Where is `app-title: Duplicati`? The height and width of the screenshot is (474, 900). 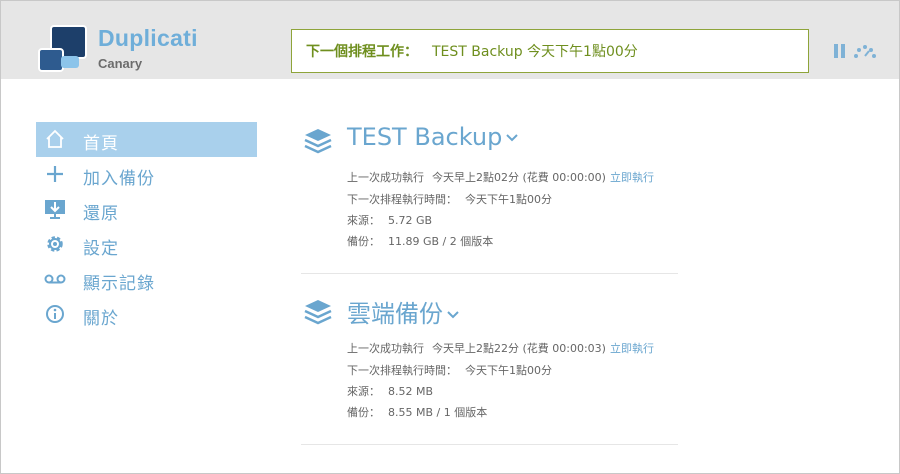
app-title: Duplicati is located at coordinates (148, 38).